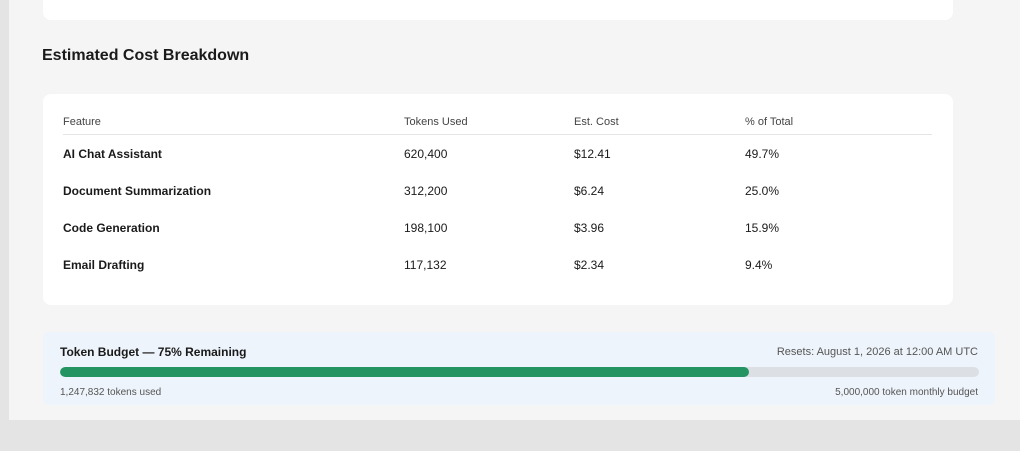 The width and height of the screenshot is (1020, 451). What do you see at coordinates (497, 154) in the screenshot?
I see `table-row: AI Chat Assistant 620,400 $12.41 49.7%` at bounding box center [497, 154].